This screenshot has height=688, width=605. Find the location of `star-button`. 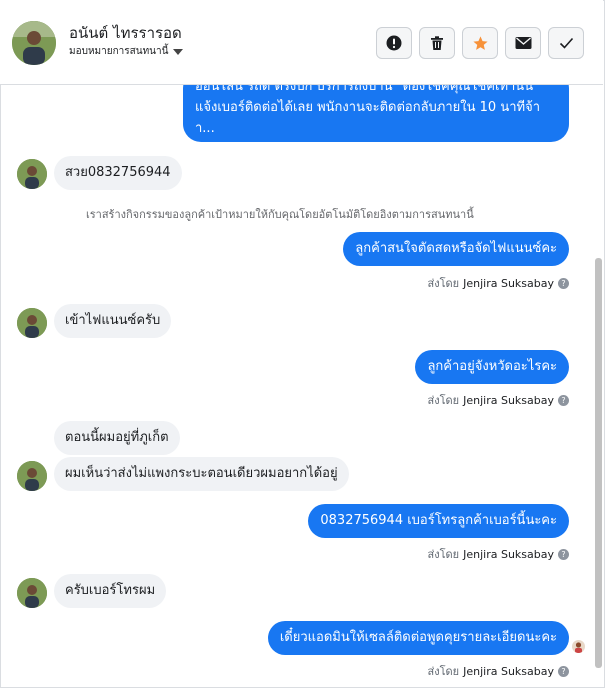

star-button is located at coordinates (480, 43).